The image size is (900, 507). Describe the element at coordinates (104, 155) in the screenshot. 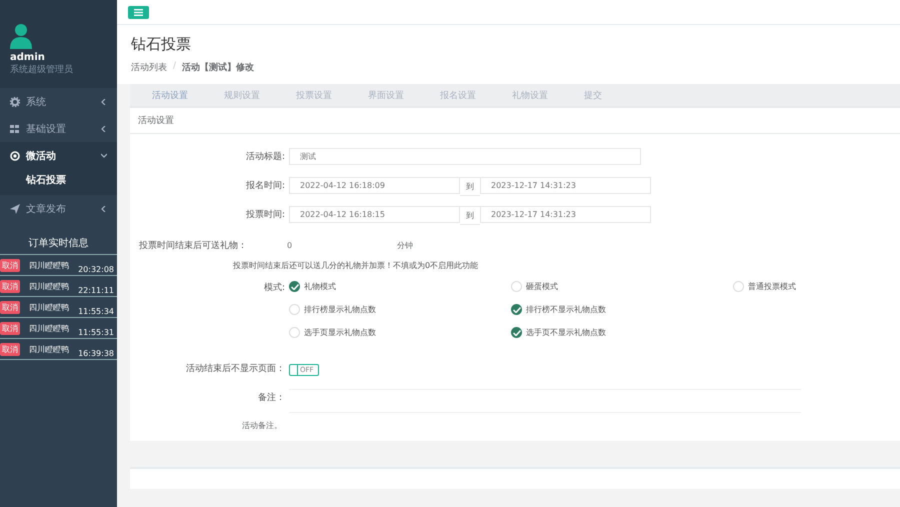

I see `chevron-down-icon` at that location.